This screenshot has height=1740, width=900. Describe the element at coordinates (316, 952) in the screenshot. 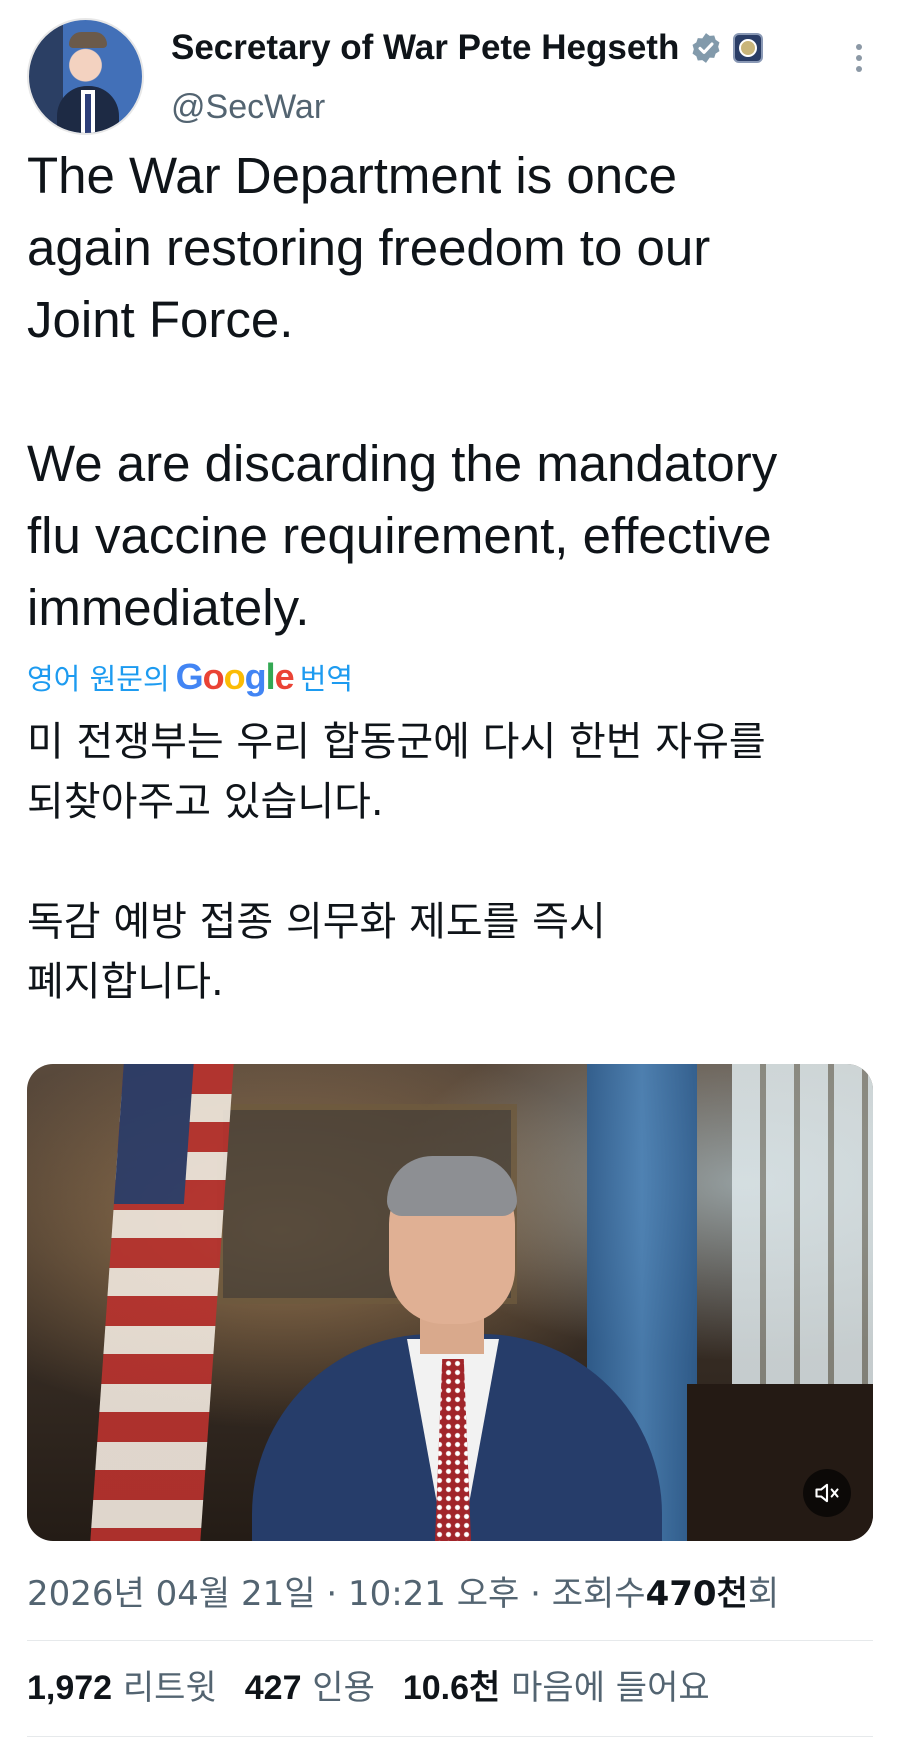

I see `translated-paragraph: 독감 예방 접종 의무화 제도를 즉시 폐지합니다.` at that location.